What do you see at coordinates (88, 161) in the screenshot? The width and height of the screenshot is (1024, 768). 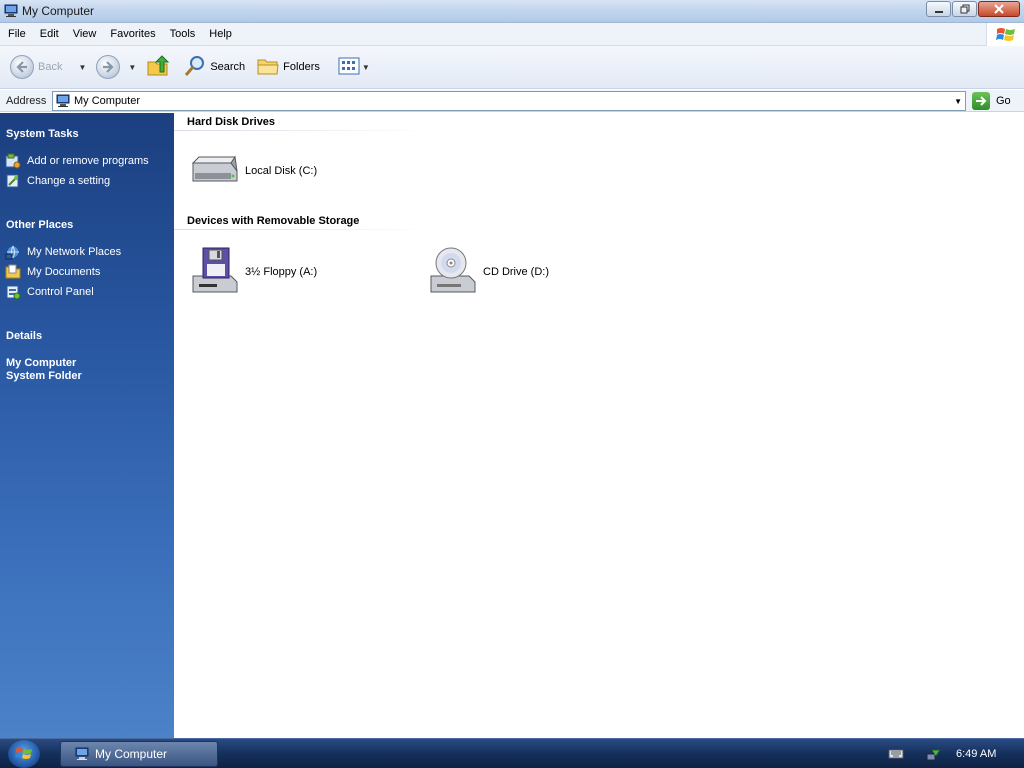 I see `add-remove-programs-label: Add or remove programs` at bounding box center [88, 161].